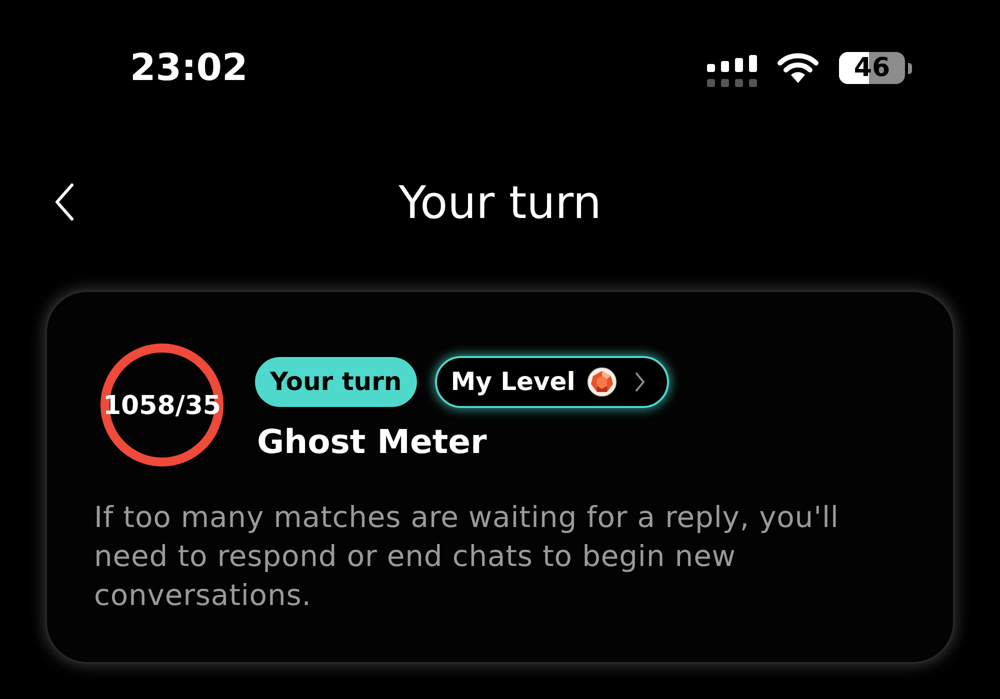 The width and height of the screenshot is (1000, 699). I want to click on gem-icon, so click(602, 382).